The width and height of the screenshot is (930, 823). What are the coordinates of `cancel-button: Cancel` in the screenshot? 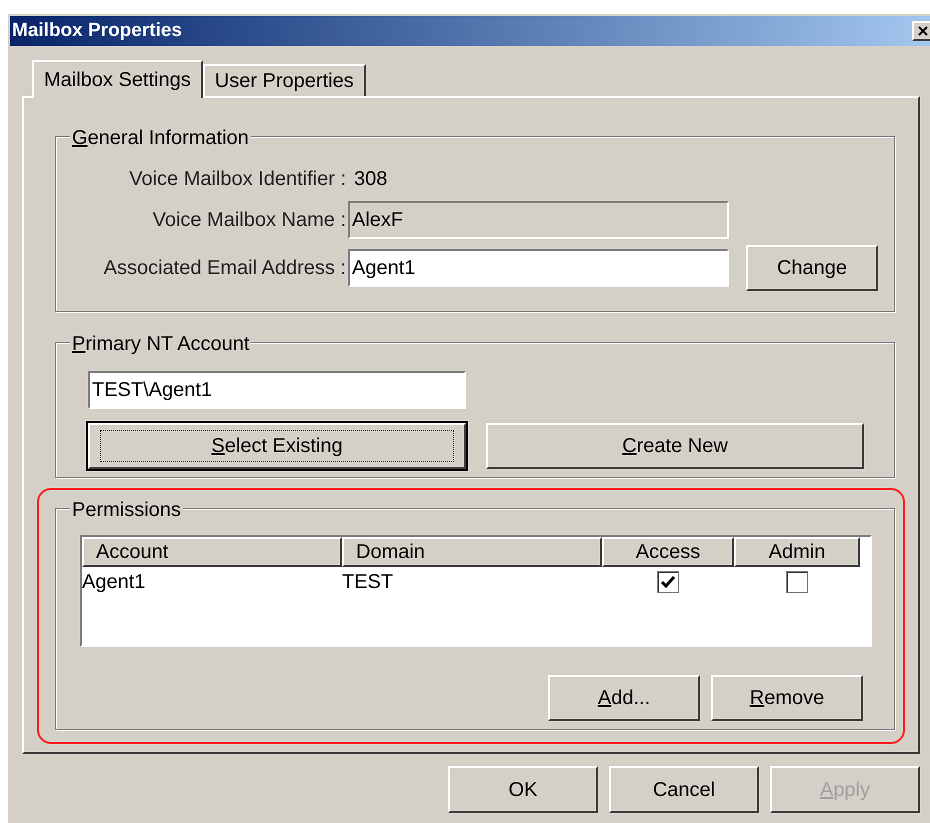 It's located at (684, 789).